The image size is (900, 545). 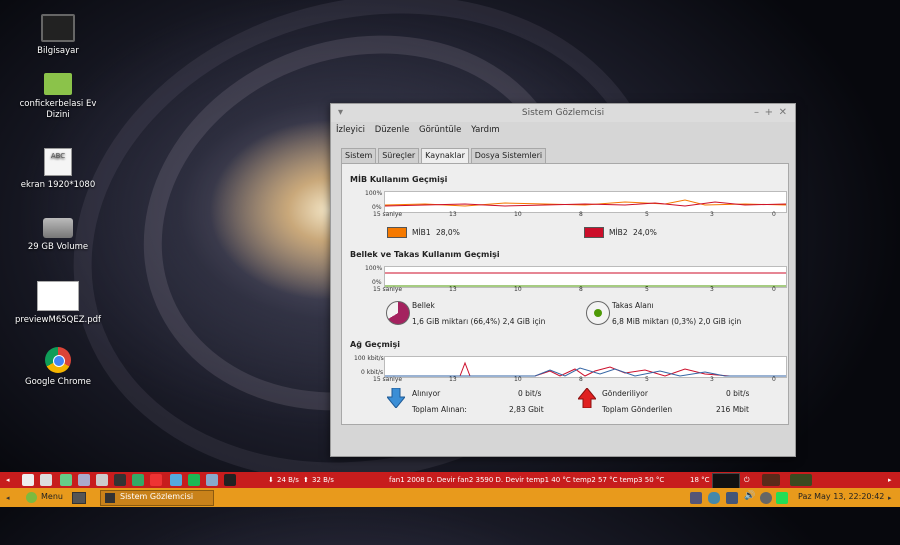 I want to click on menu-view: Görüntüle, so click(x=440, y=130).